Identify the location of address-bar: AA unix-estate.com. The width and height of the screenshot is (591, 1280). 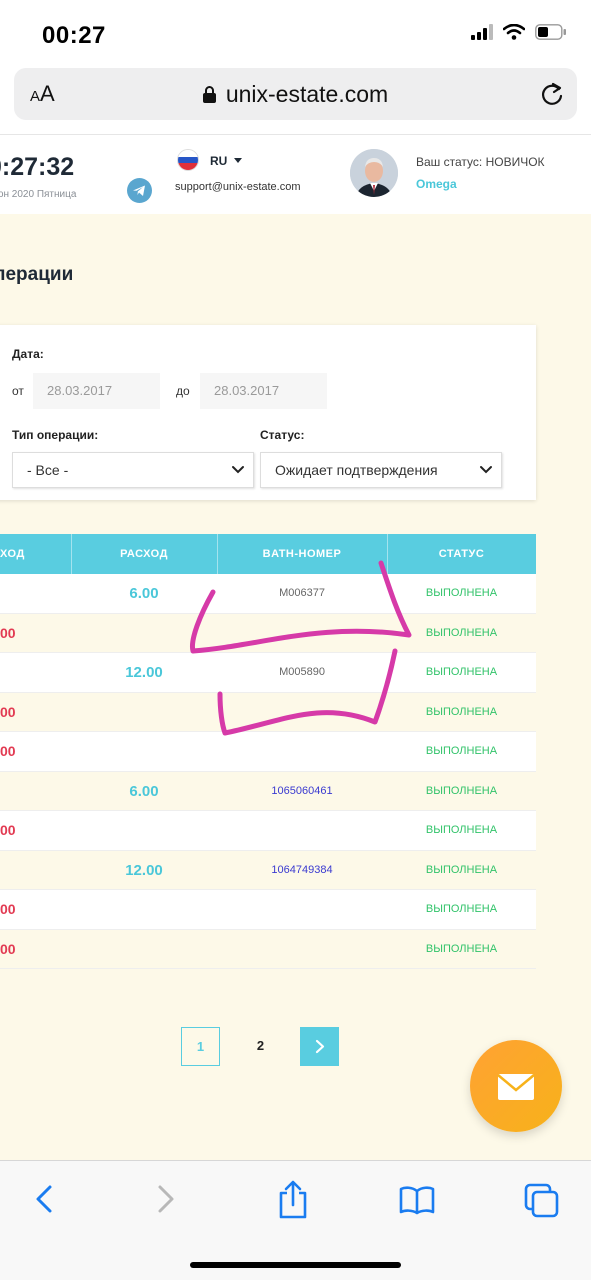
(295, 94).